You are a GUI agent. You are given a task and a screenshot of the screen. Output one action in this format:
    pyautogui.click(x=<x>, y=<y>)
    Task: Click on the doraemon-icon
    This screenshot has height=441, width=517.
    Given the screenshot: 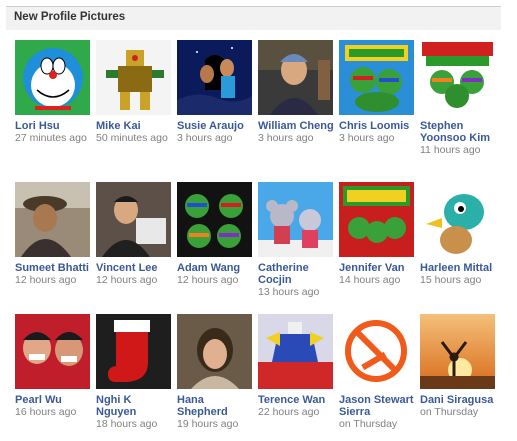 What is the action you would take?
    pyautogui.click(x=52, y=77)
    